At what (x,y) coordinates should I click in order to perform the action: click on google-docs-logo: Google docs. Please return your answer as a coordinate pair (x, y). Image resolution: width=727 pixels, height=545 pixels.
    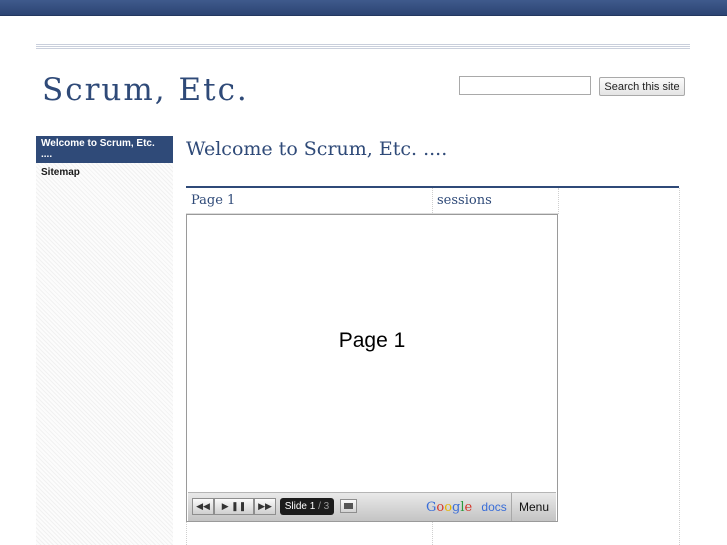
    Looking at the image, I should click on (466, 507).